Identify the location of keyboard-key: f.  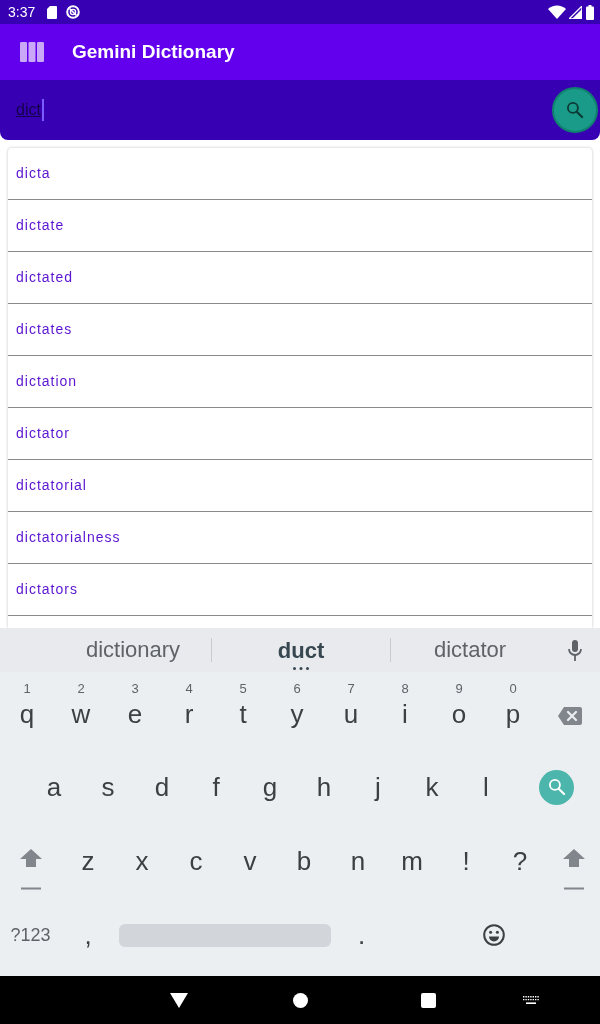
(216, 787).